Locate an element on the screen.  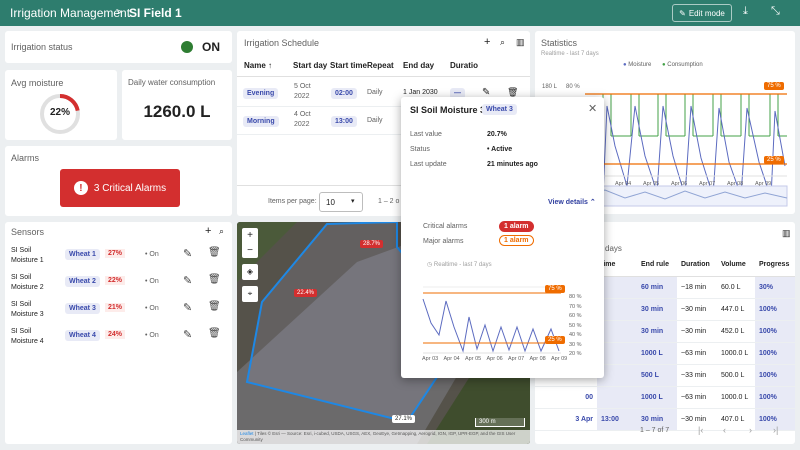
col-end-rule: End rule is located at coordinates (657, 265).